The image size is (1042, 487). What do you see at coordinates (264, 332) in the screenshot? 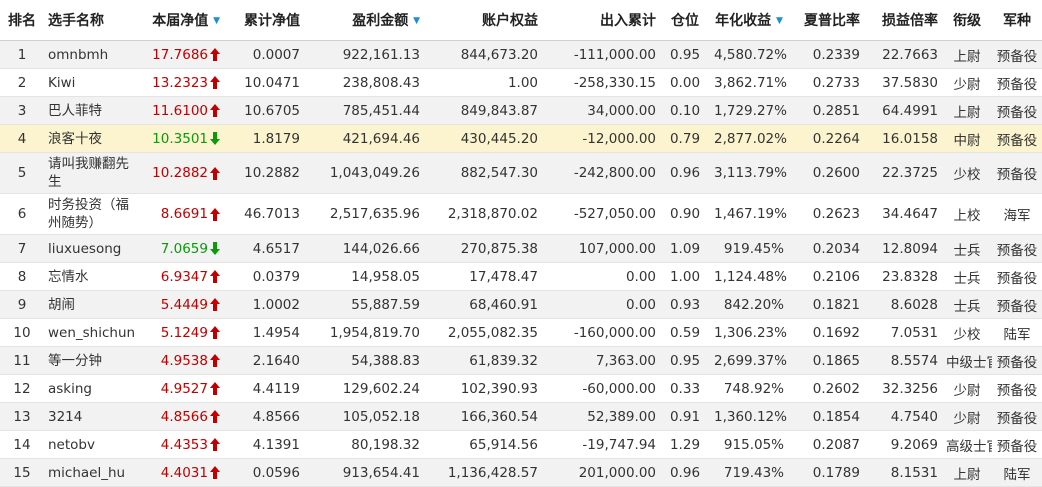
I see `cell-cum: 1.4954` at bounding box center [264, 332].